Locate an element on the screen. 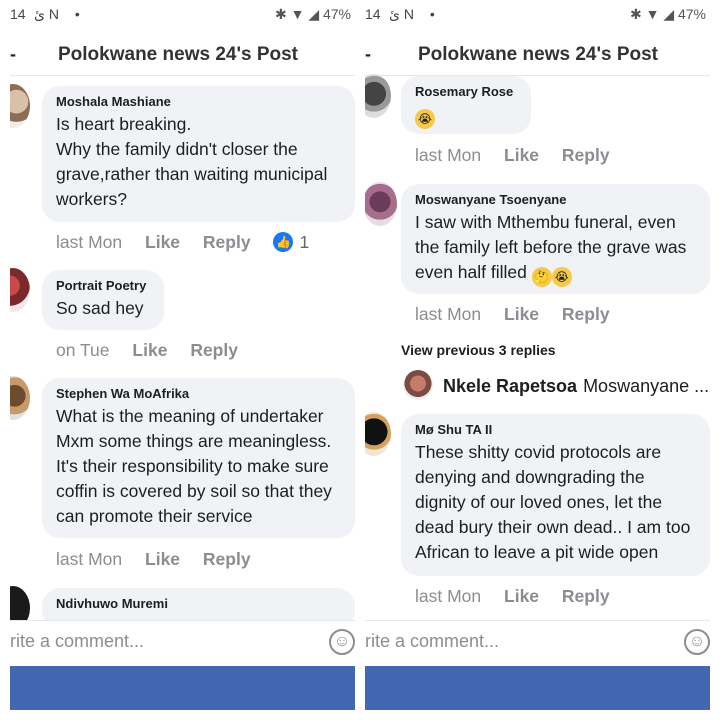  comment-bubble: Portrait Poetry So sad hey is located at coordinates (103, 300).